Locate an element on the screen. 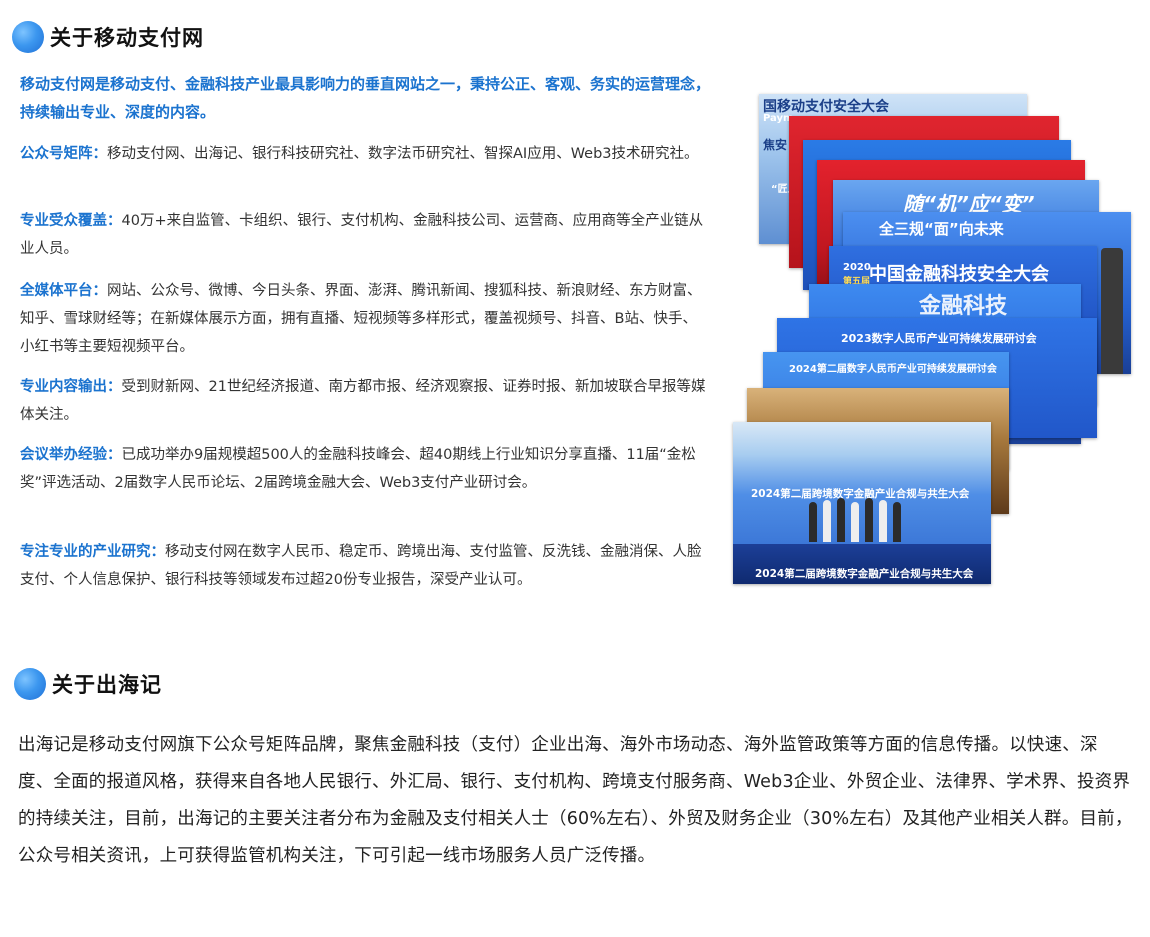 The height and width of the screenshot is (937, 1150). feature-label: 专业内容输出： is located at coordinates (71, 387).